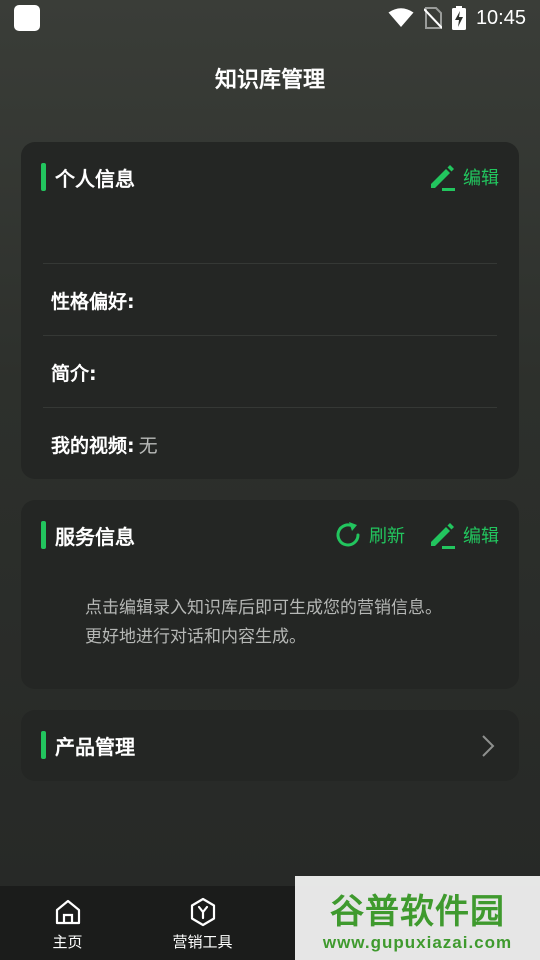 The width and height of the screenshot is (540, 960). I want to click on wifi-icon, so click(401, 17).